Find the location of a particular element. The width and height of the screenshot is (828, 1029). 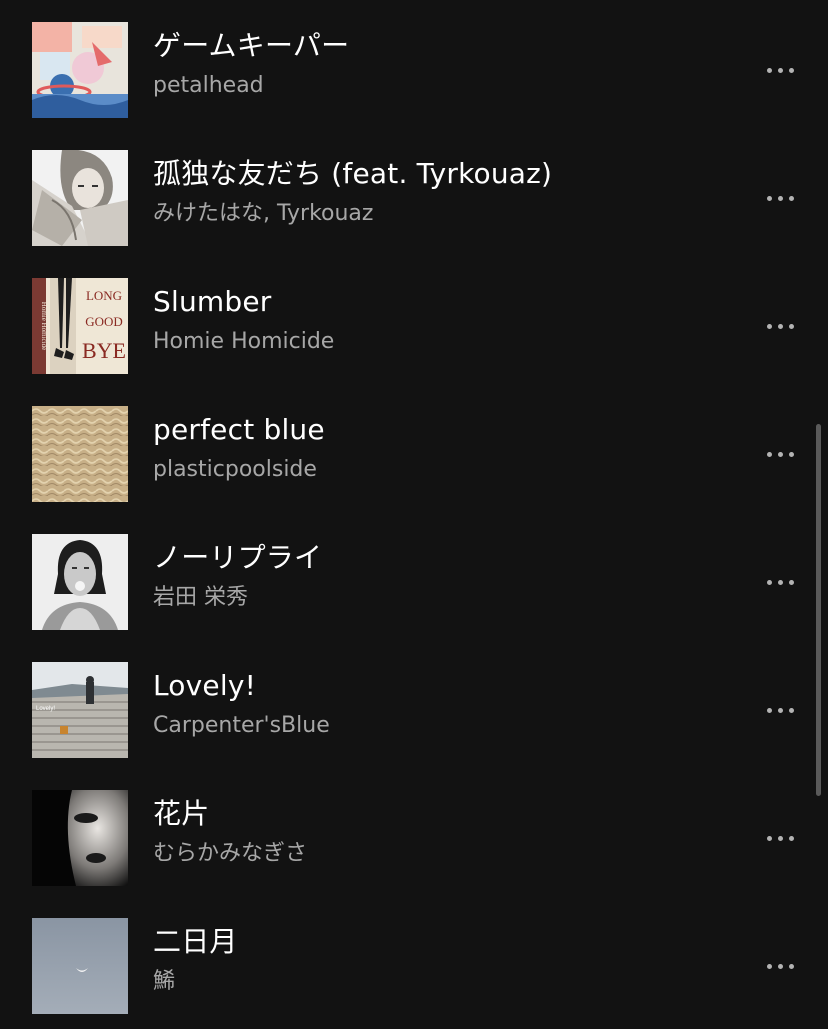

track-title: ノーリプライ is located at coordinates (238, 557).